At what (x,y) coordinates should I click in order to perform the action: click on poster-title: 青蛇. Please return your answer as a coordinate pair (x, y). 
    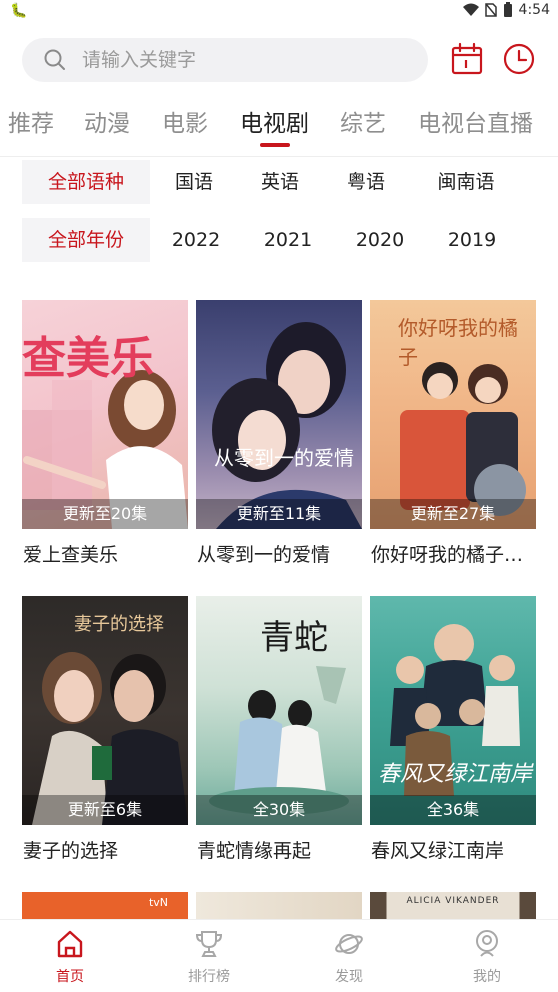
    Looking at the image, I should click on (294, 638).